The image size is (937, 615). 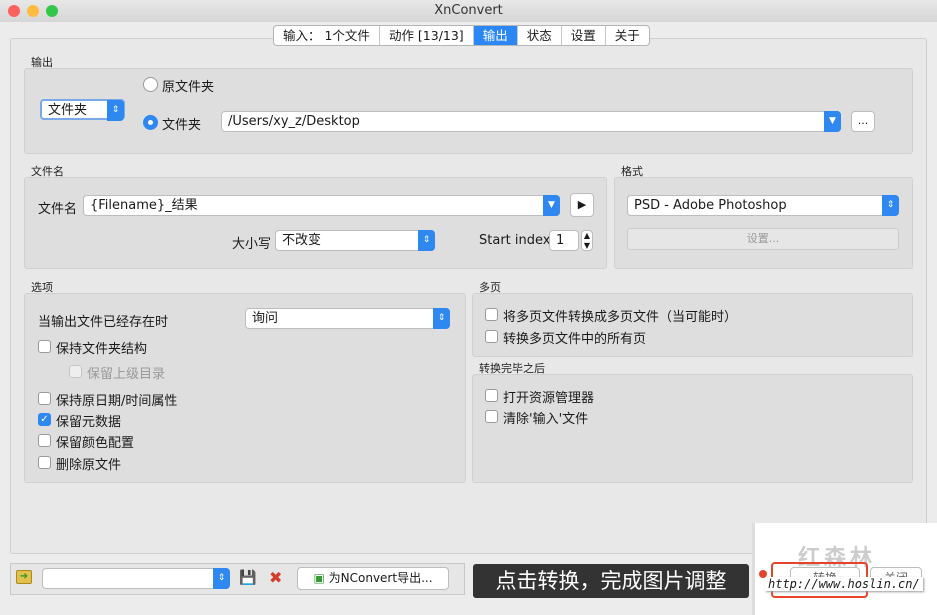 I want to click on title-bar: XnConvert, so click(x=468, y=11).